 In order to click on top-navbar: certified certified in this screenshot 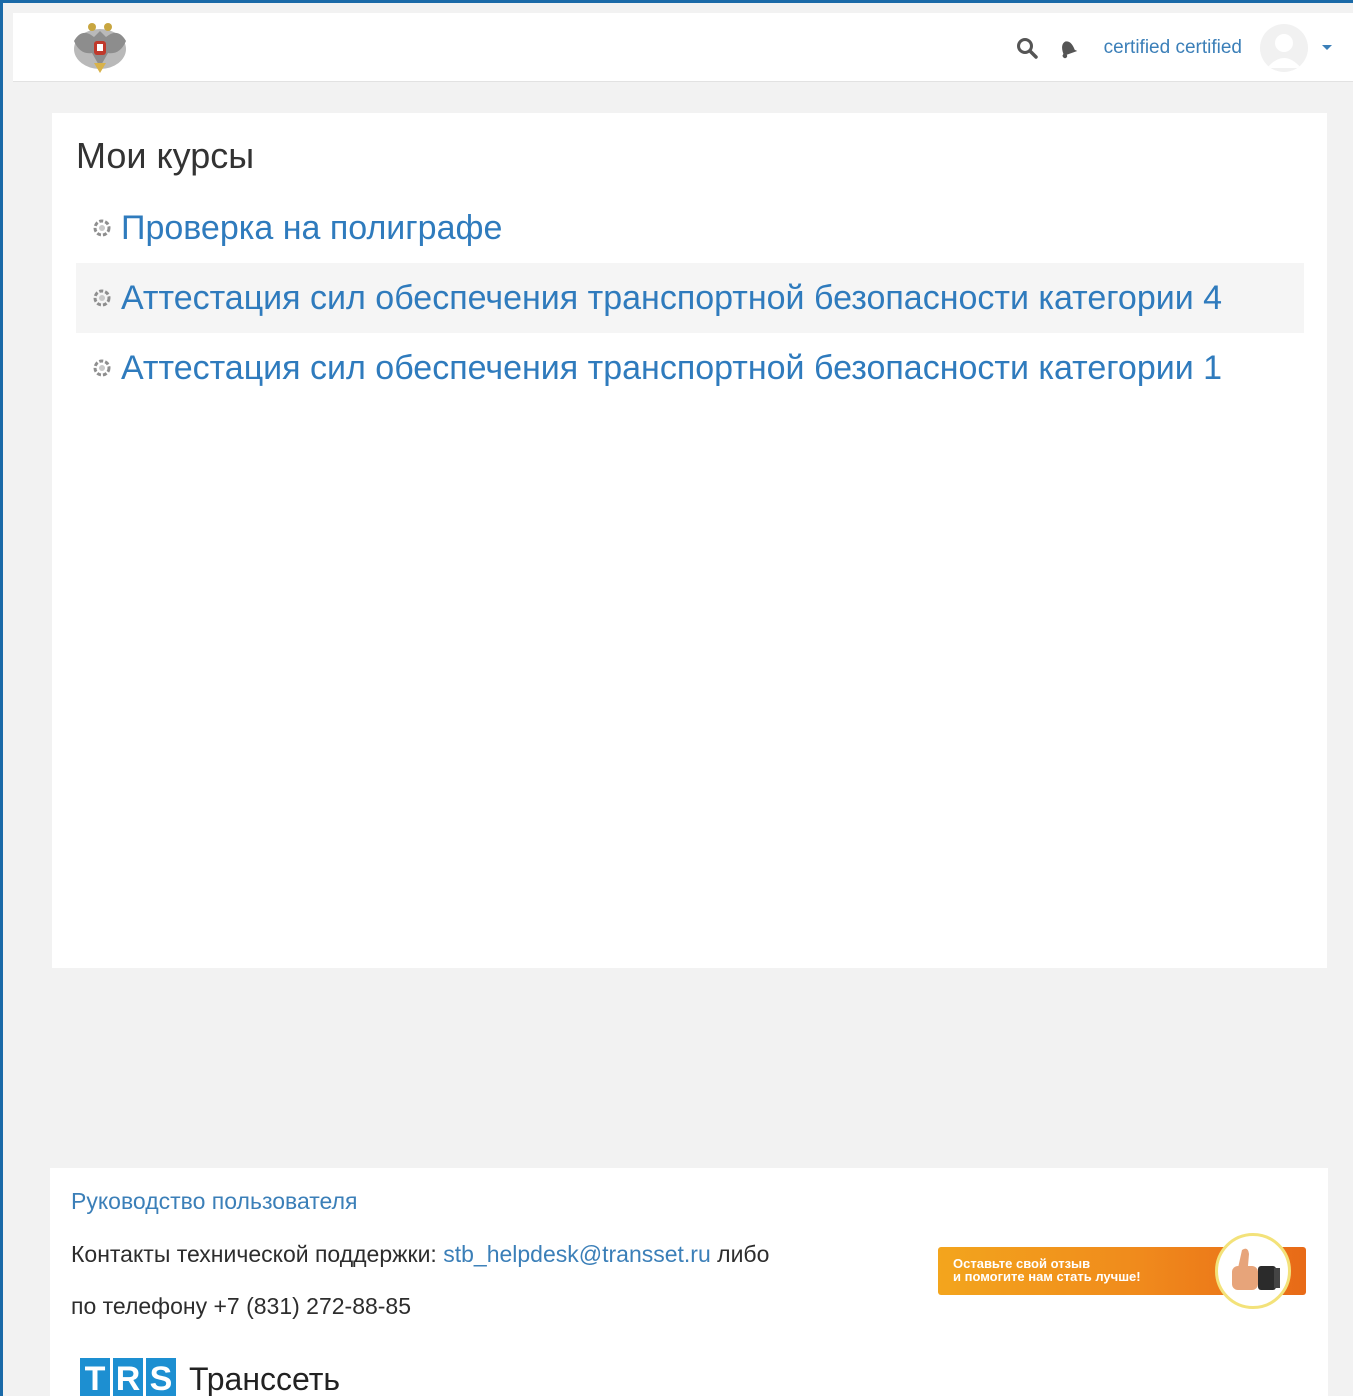, I will do `click(683, 47)`.